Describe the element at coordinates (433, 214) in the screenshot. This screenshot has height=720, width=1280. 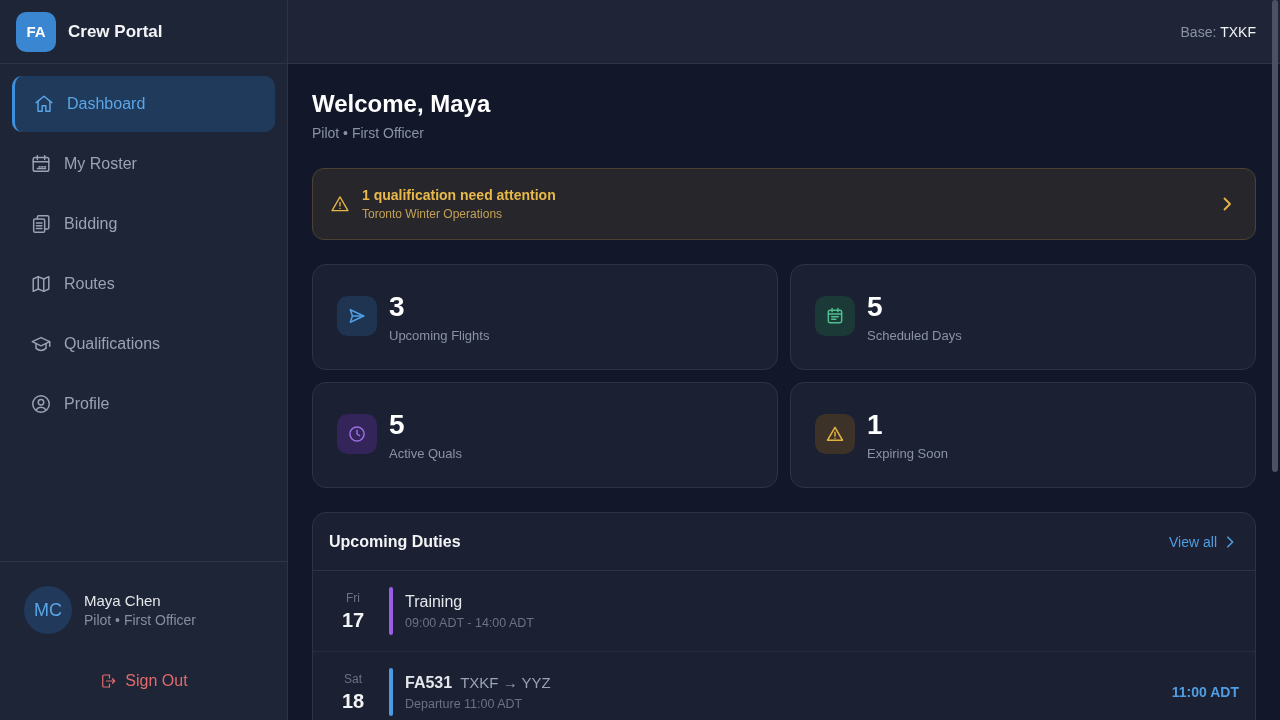
I see `alert-subtitle: Toronto Winter Operations` at that location.